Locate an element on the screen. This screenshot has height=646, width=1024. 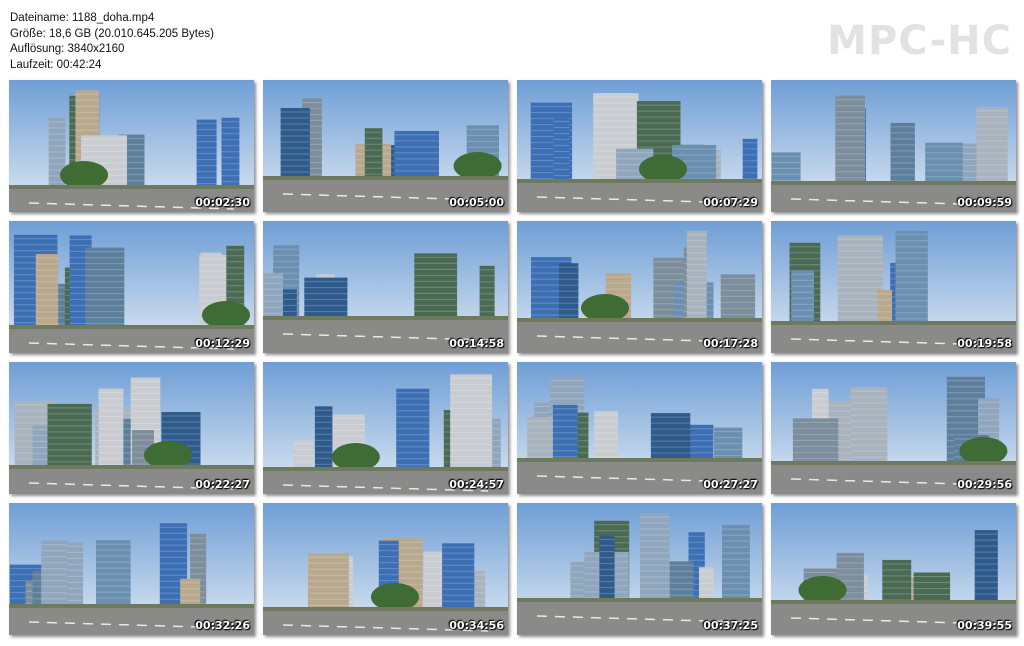
timestamp-label: 00:39:55 is located at coordinates (984, 625).